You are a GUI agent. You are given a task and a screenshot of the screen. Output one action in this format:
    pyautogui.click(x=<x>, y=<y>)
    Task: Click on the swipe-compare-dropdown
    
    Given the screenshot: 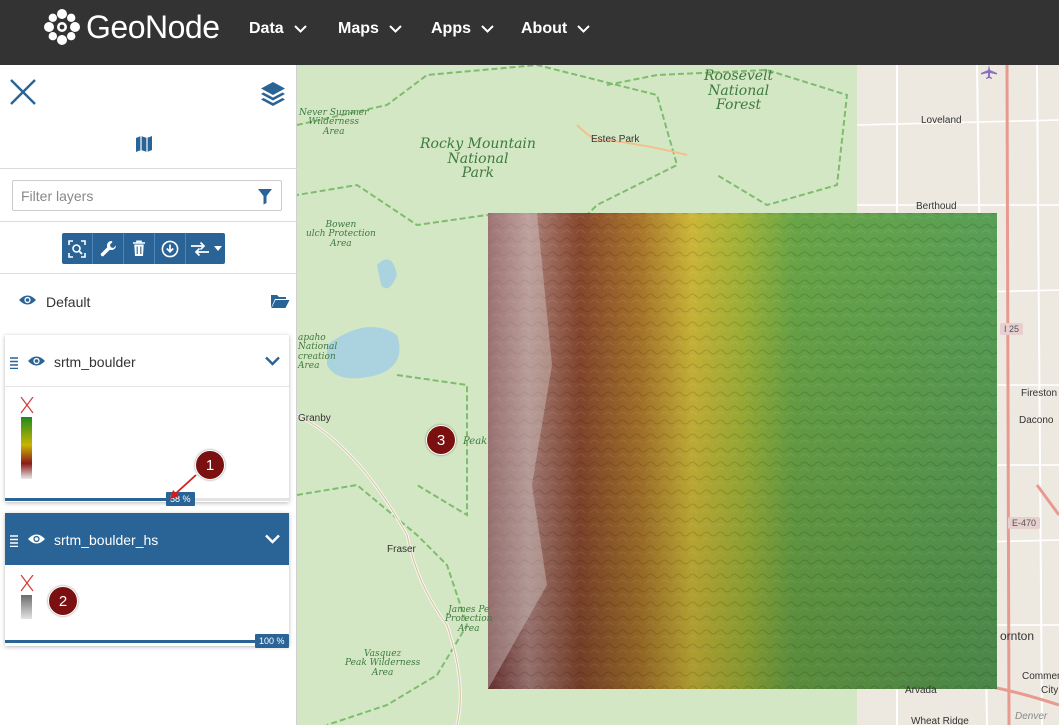 What is the action you would take?
    pyautogui.click(x=205, y=248)
    